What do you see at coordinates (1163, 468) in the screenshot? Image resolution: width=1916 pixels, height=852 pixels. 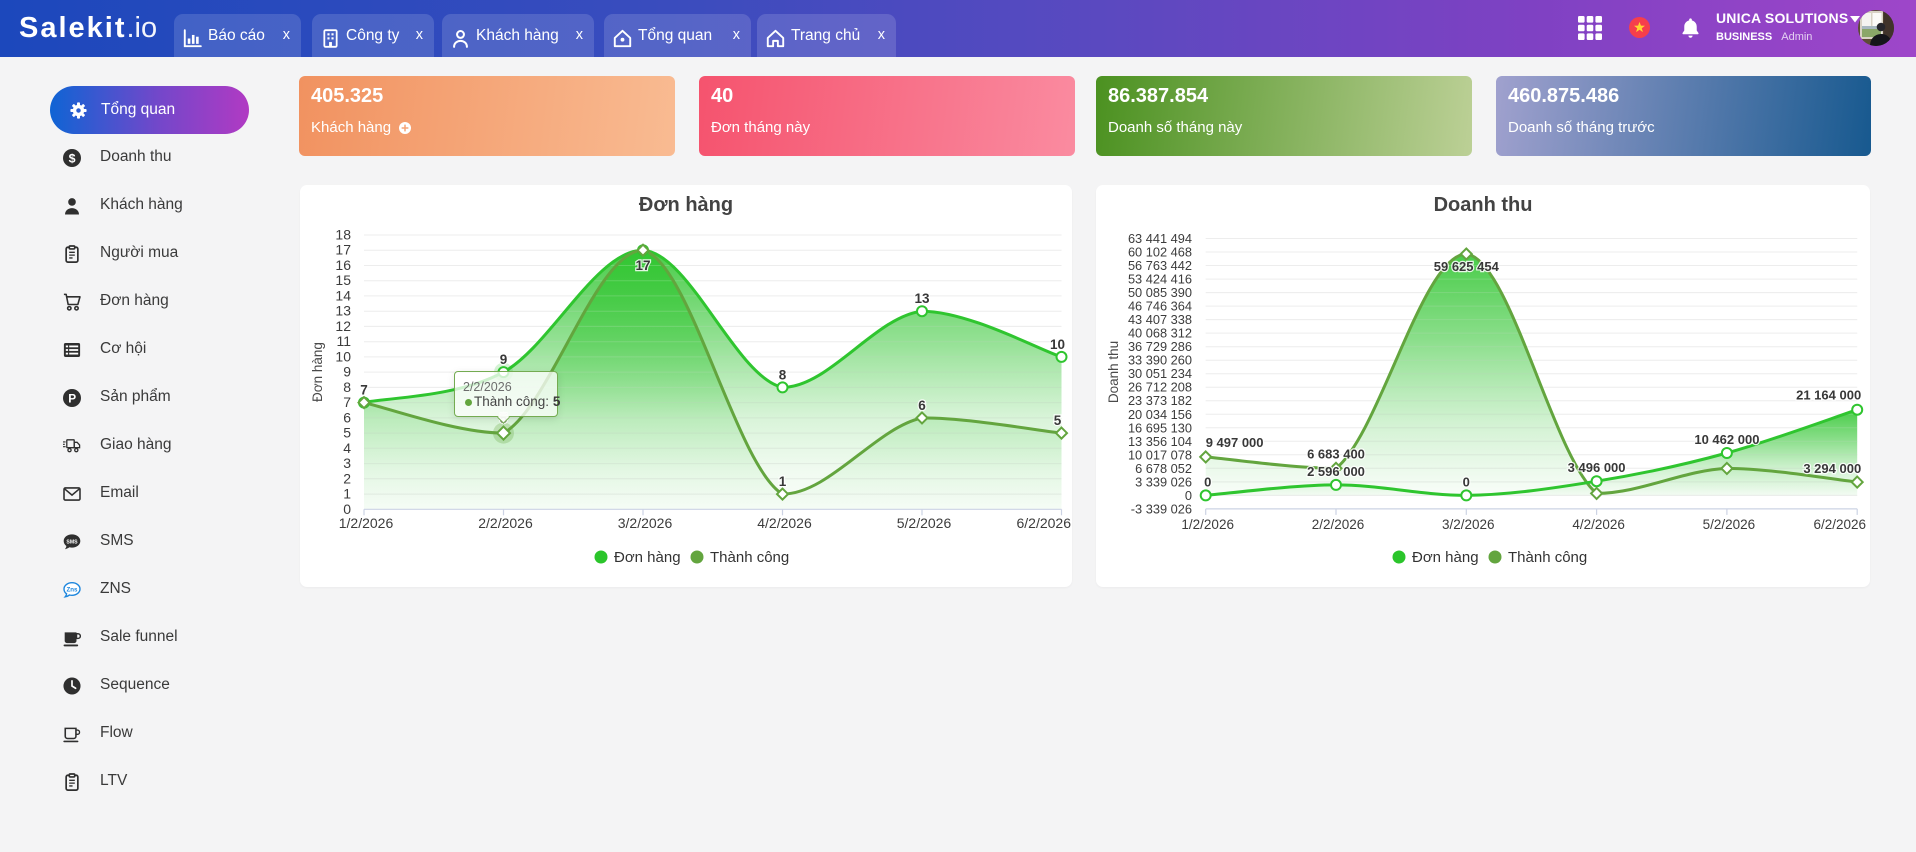 I see `svg-text: 6 678 052` at bounding box center [1163, 468].